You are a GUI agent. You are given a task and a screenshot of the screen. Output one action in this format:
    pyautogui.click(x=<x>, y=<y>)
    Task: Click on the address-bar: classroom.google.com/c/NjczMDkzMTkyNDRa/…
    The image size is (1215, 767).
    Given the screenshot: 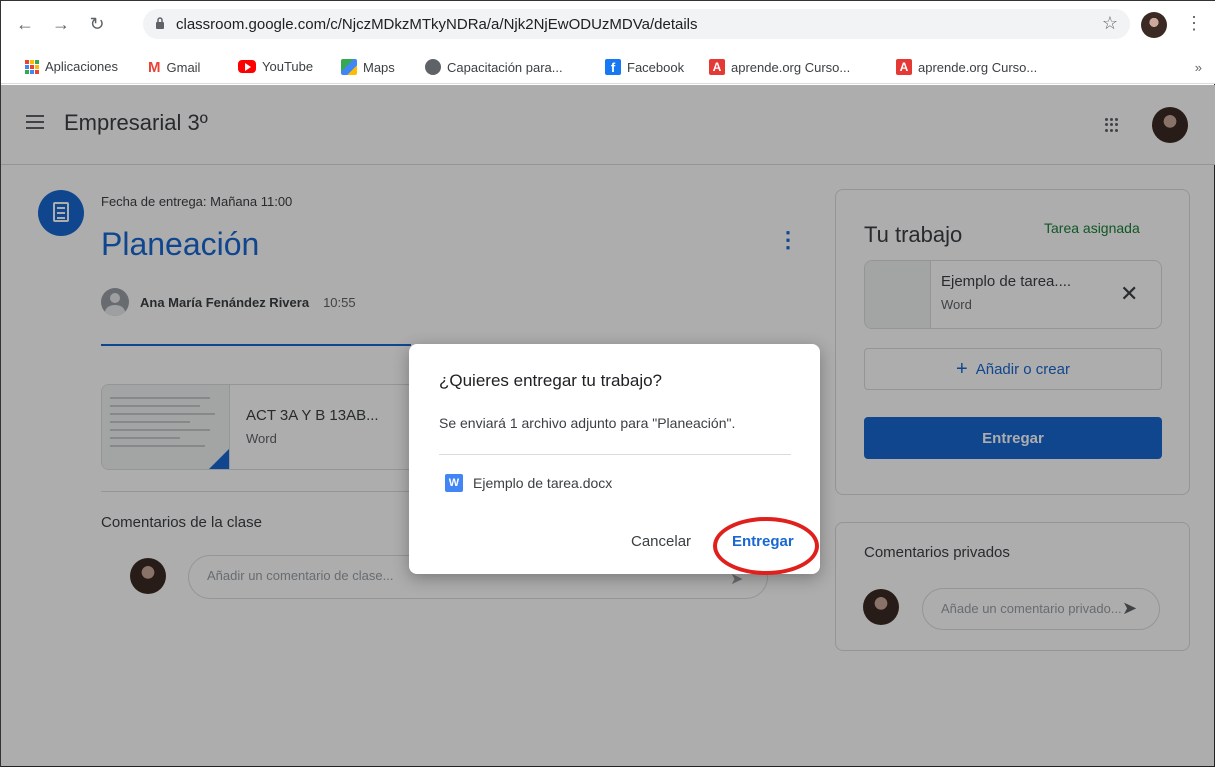 What is the action you would take?
    pyautogui.click(x=636, y=24)
    